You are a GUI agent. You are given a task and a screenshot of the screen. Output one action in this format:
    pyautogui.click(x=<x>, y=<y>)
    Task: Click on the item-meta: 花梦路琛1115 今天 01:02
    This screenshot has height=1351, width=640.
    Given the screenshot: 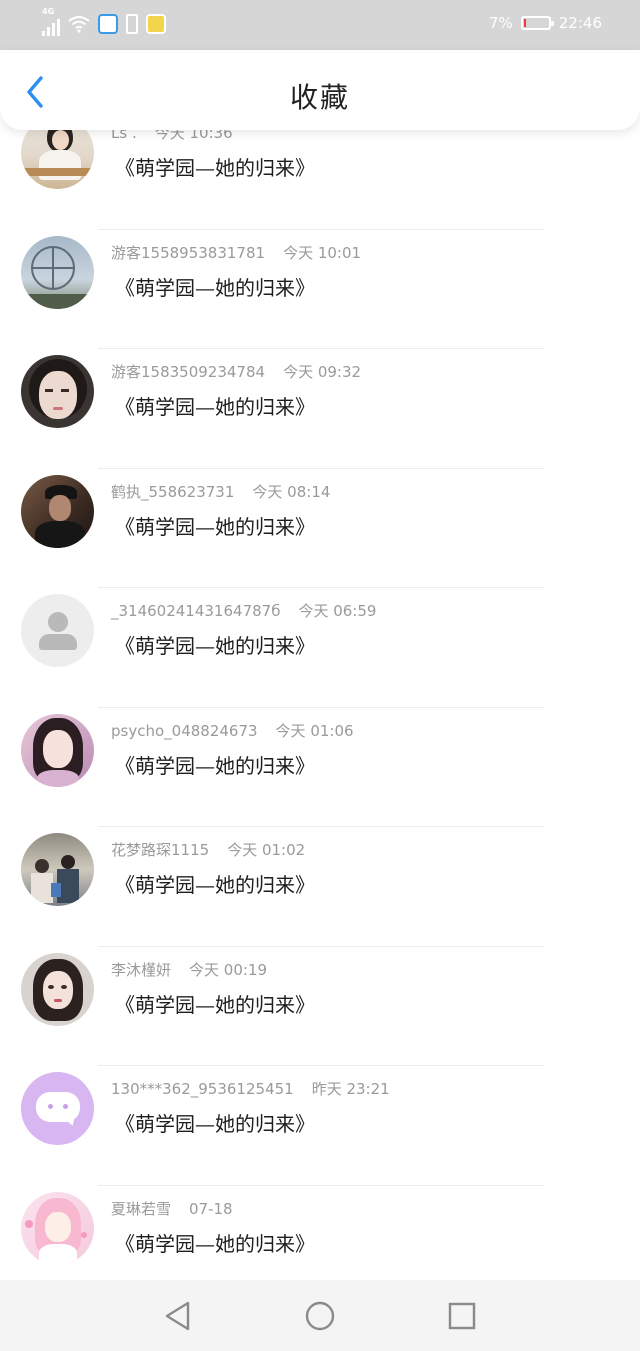 What is the action you would take?
    pyautogui.click(x=208, y=849)
    